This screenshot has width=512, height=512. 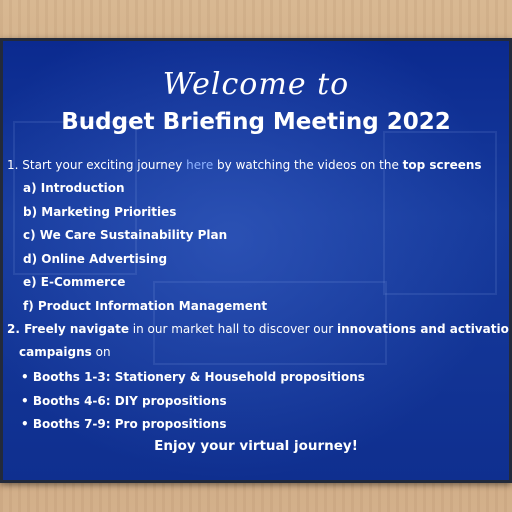 I want to click on booth-item-7-9: • Booths 7-9: Pro propositions, so click(x=124, y=424).